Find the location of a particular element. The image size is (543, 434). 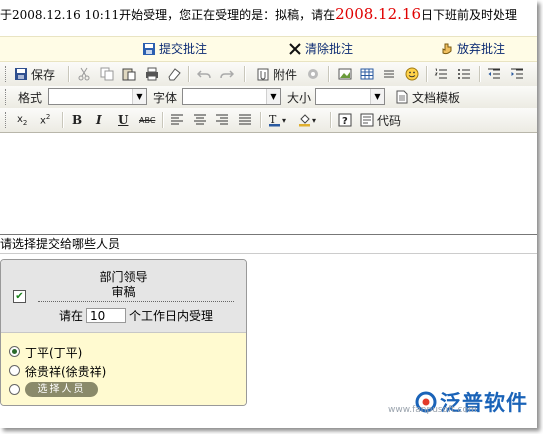

editor-toolbar-row-3: x2 x2 B I U ABC T ▾ ▾ ? 代码 is located at coordinates (268, 120).